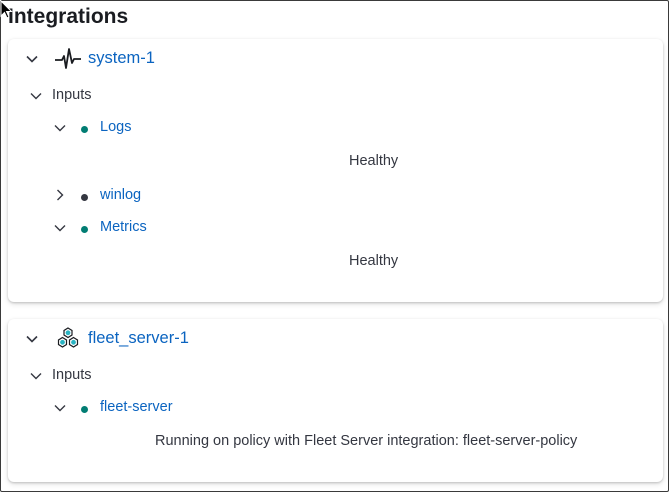 This screenshot has width=669, height=492. I want to click on integration-name: system-1, so click(121, 58).